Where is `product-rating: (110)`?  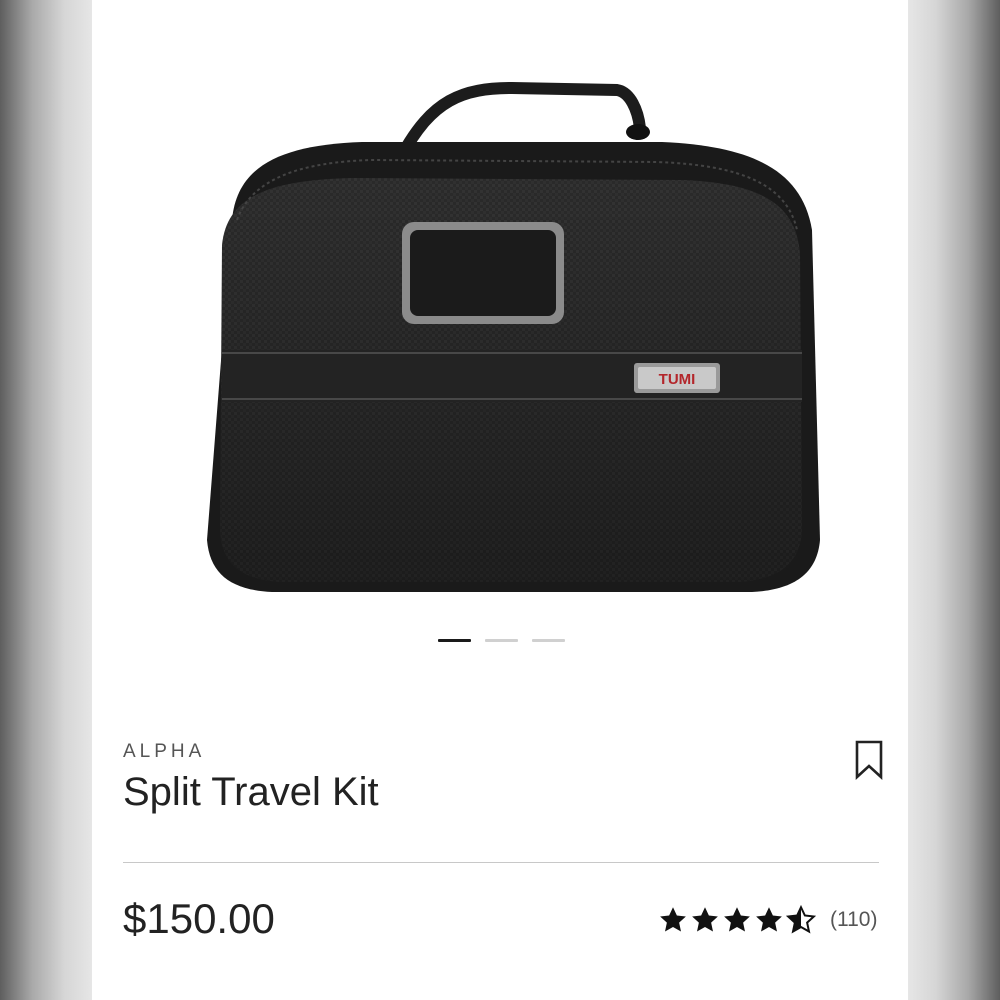
product-rating: (110) is located at coordinates (767, 920).